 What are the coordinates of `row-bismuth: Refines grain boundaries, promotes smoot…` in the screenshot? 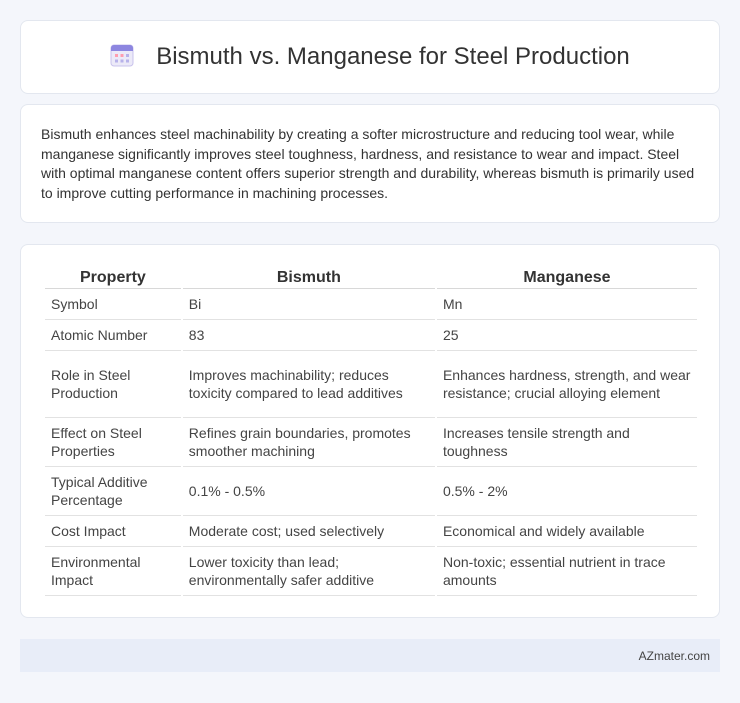 It's located at (308, 442).